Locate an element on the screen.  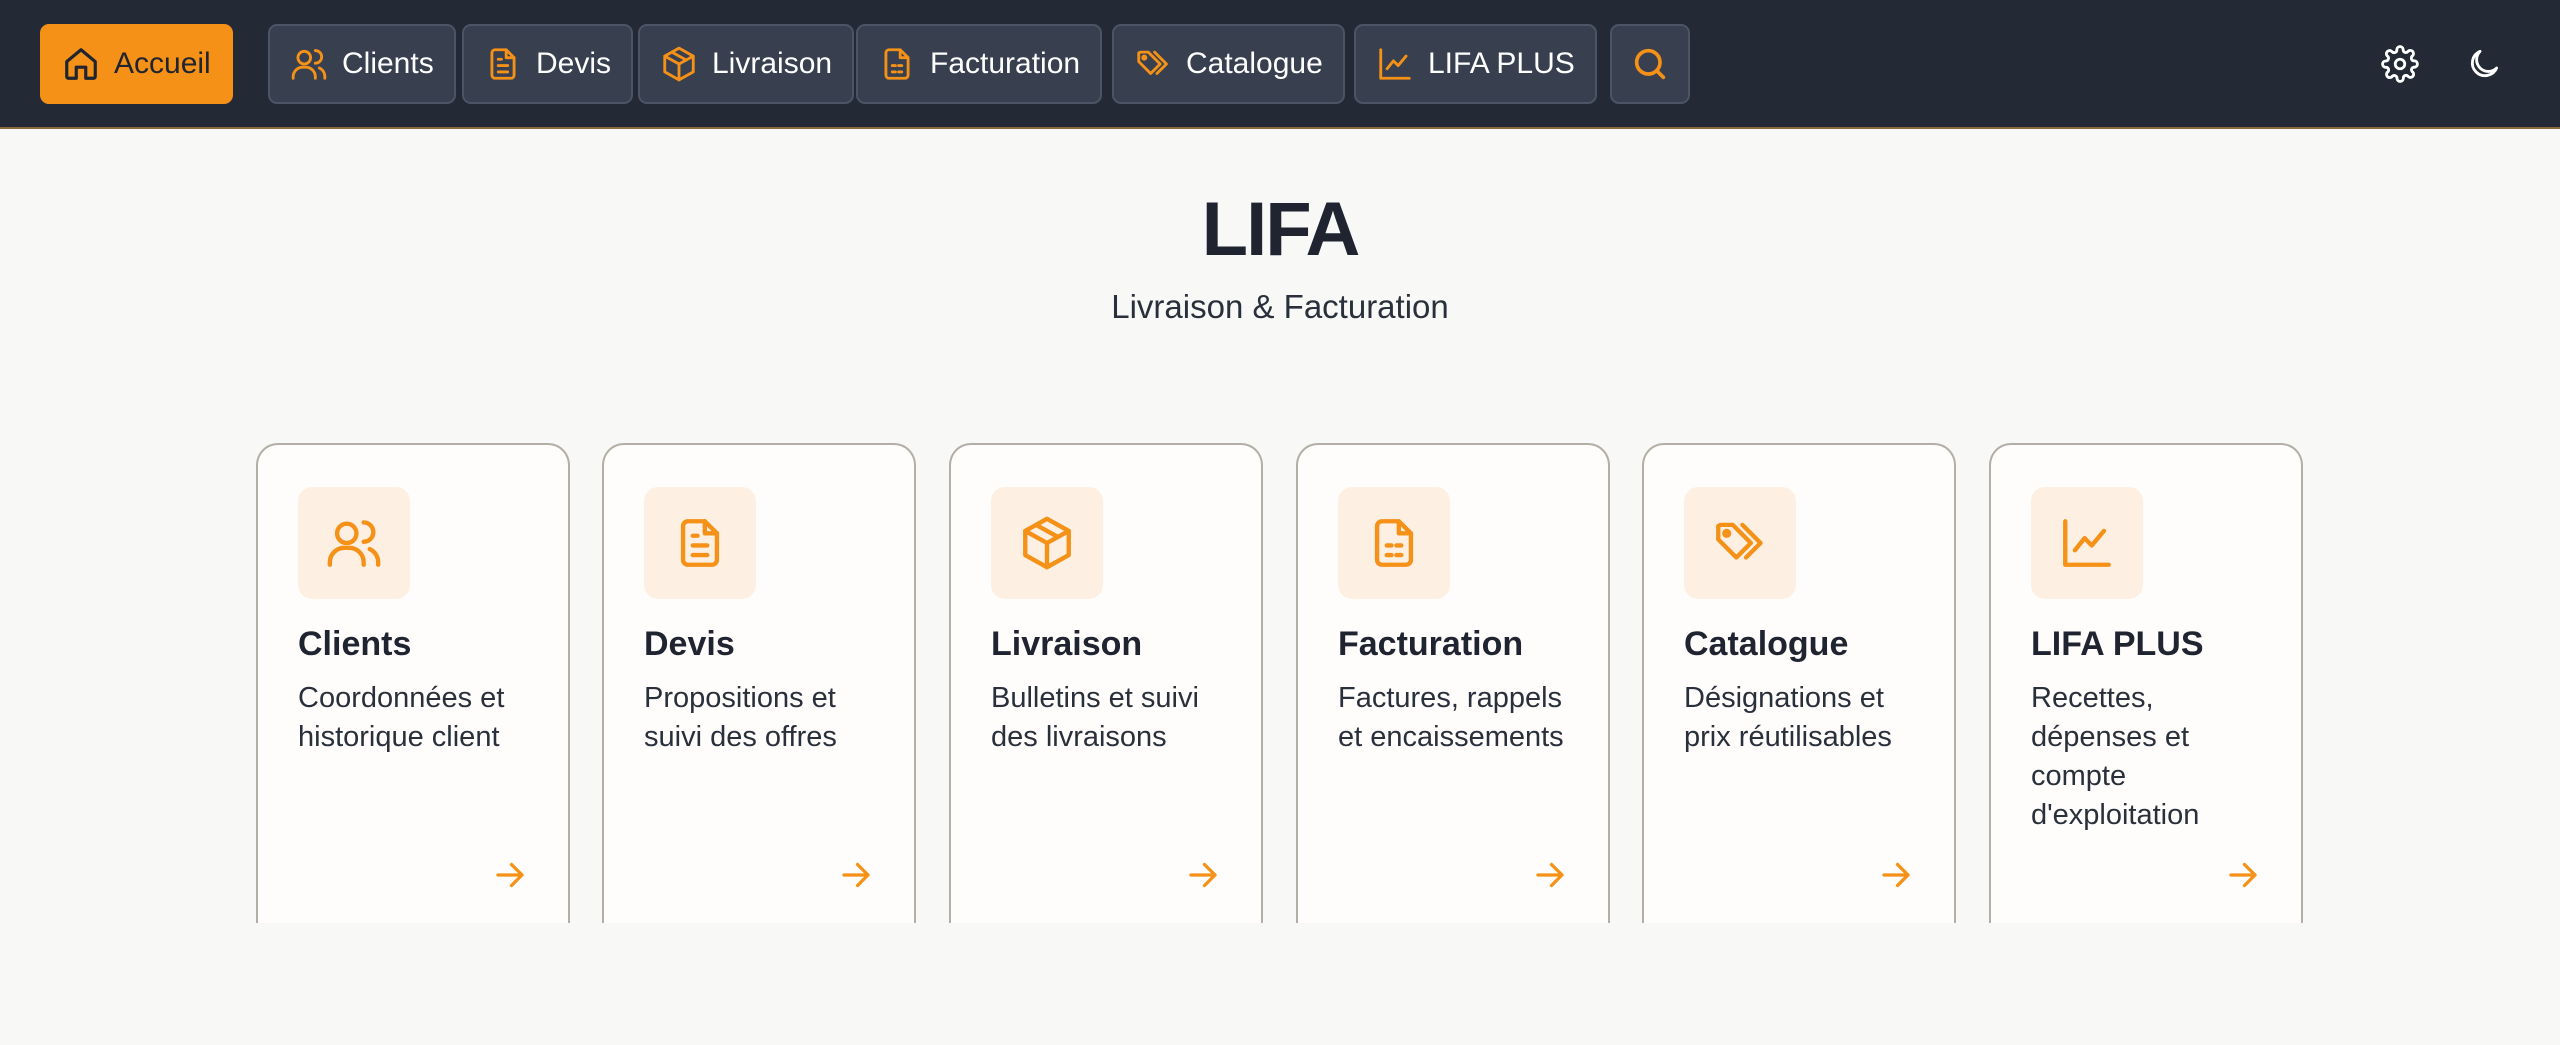
card-title: Clients is located at coordinates (355, 644).